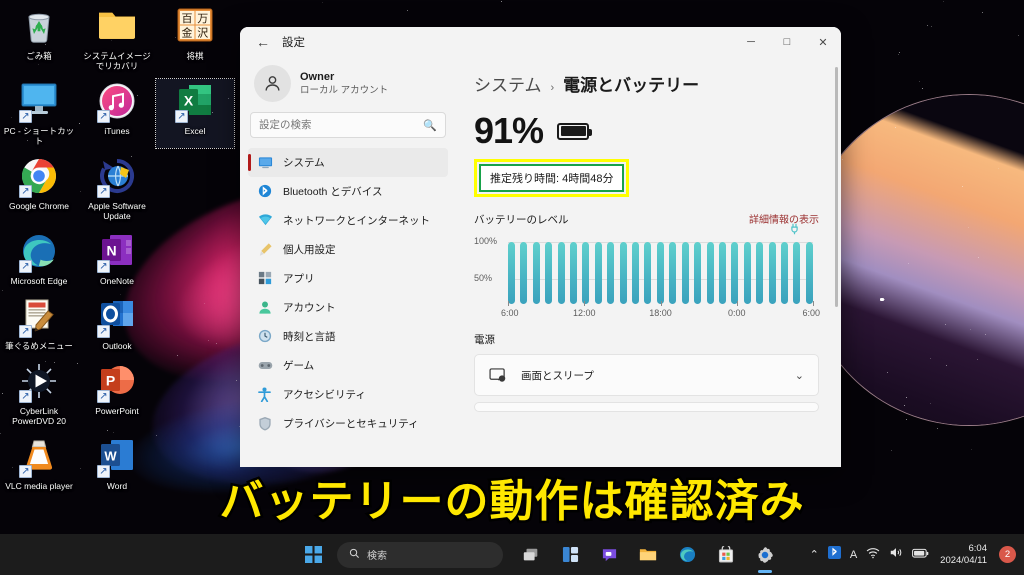 Image resolution: width=1024 pixels, height=575 pixels. What do you see at coordinates (39, 38) in the screenshot?
I see `desktop-icon: ごみ箱` at bounding box center [39, 38].